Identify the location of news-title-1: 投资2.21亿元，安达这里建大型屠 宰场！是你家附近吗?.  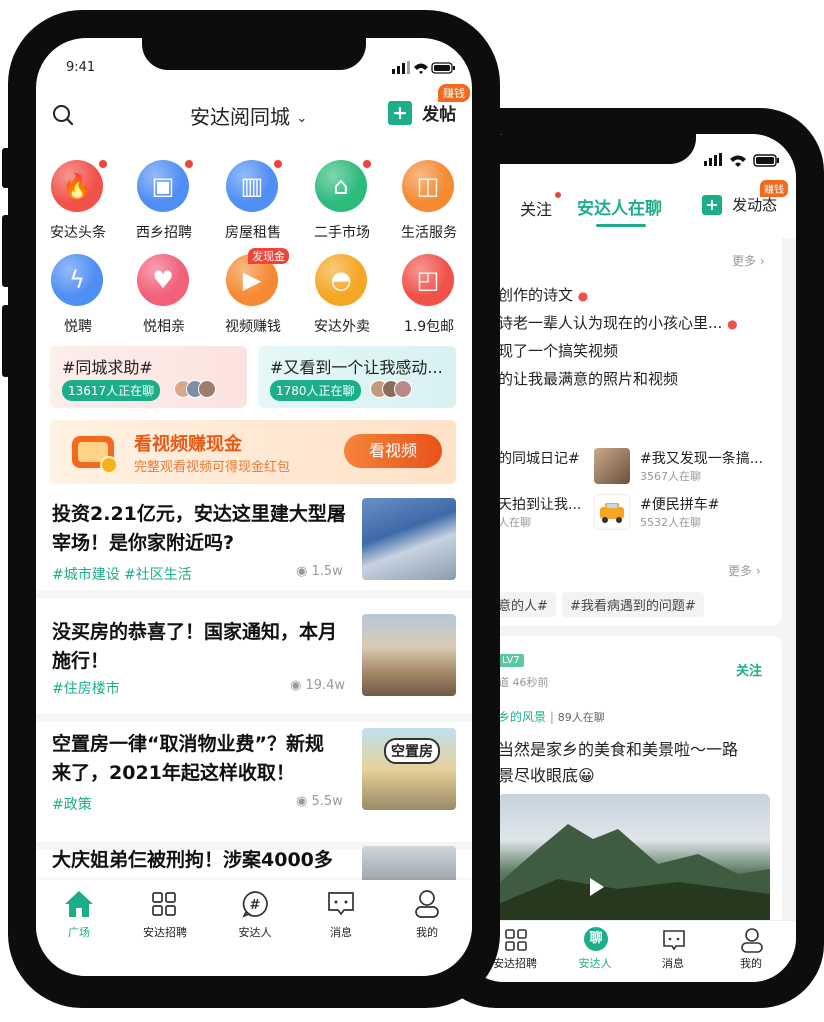
(199, 528).